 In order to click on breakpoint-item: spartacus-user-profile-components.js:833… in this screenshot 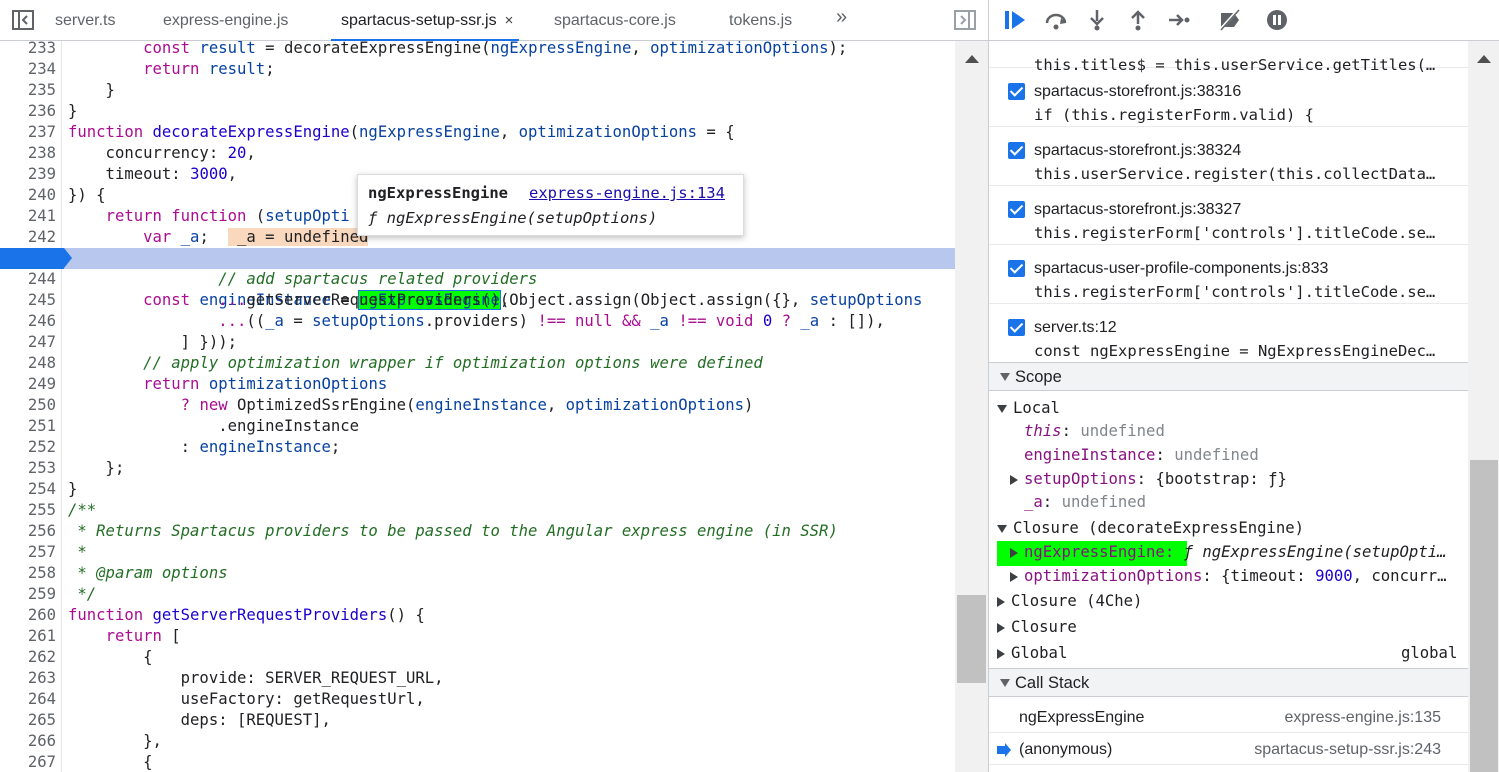, I will do `click(1228, 274)`.